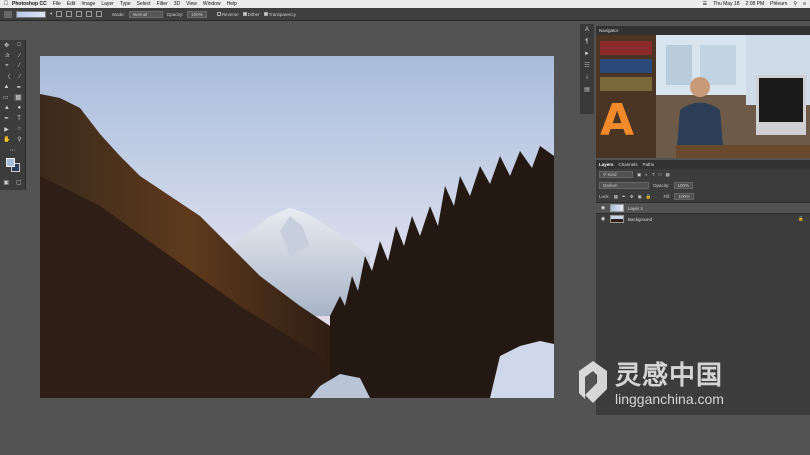  Describe the element at coordinates (31, 14) in the screenshot. I see `gradient-swatch` at that location.